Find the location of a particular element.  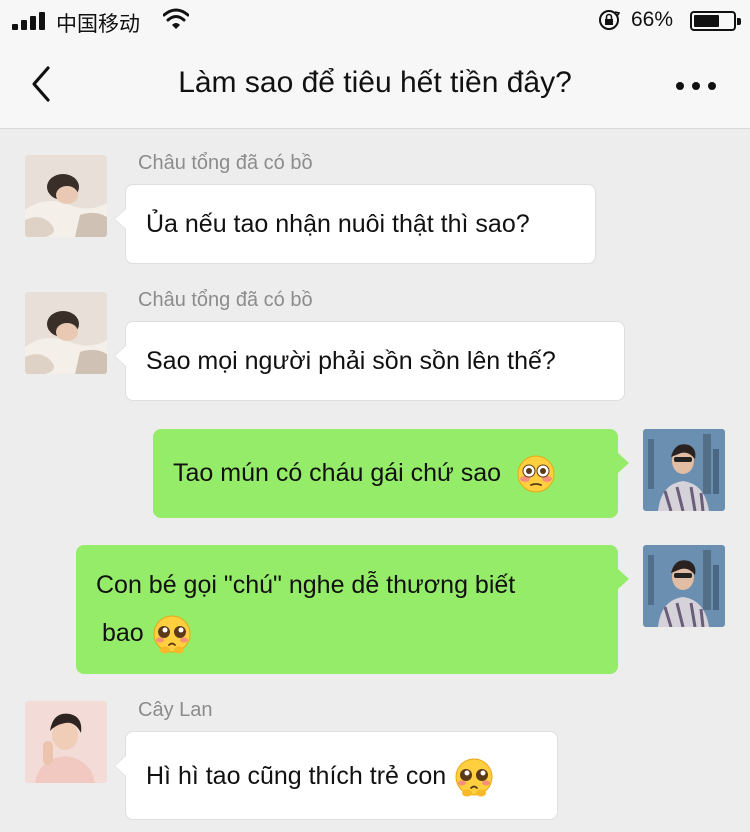

message-bubble-outgoing: Tao mún có cháu gái chứ sao is located at coordinates (391, 473).